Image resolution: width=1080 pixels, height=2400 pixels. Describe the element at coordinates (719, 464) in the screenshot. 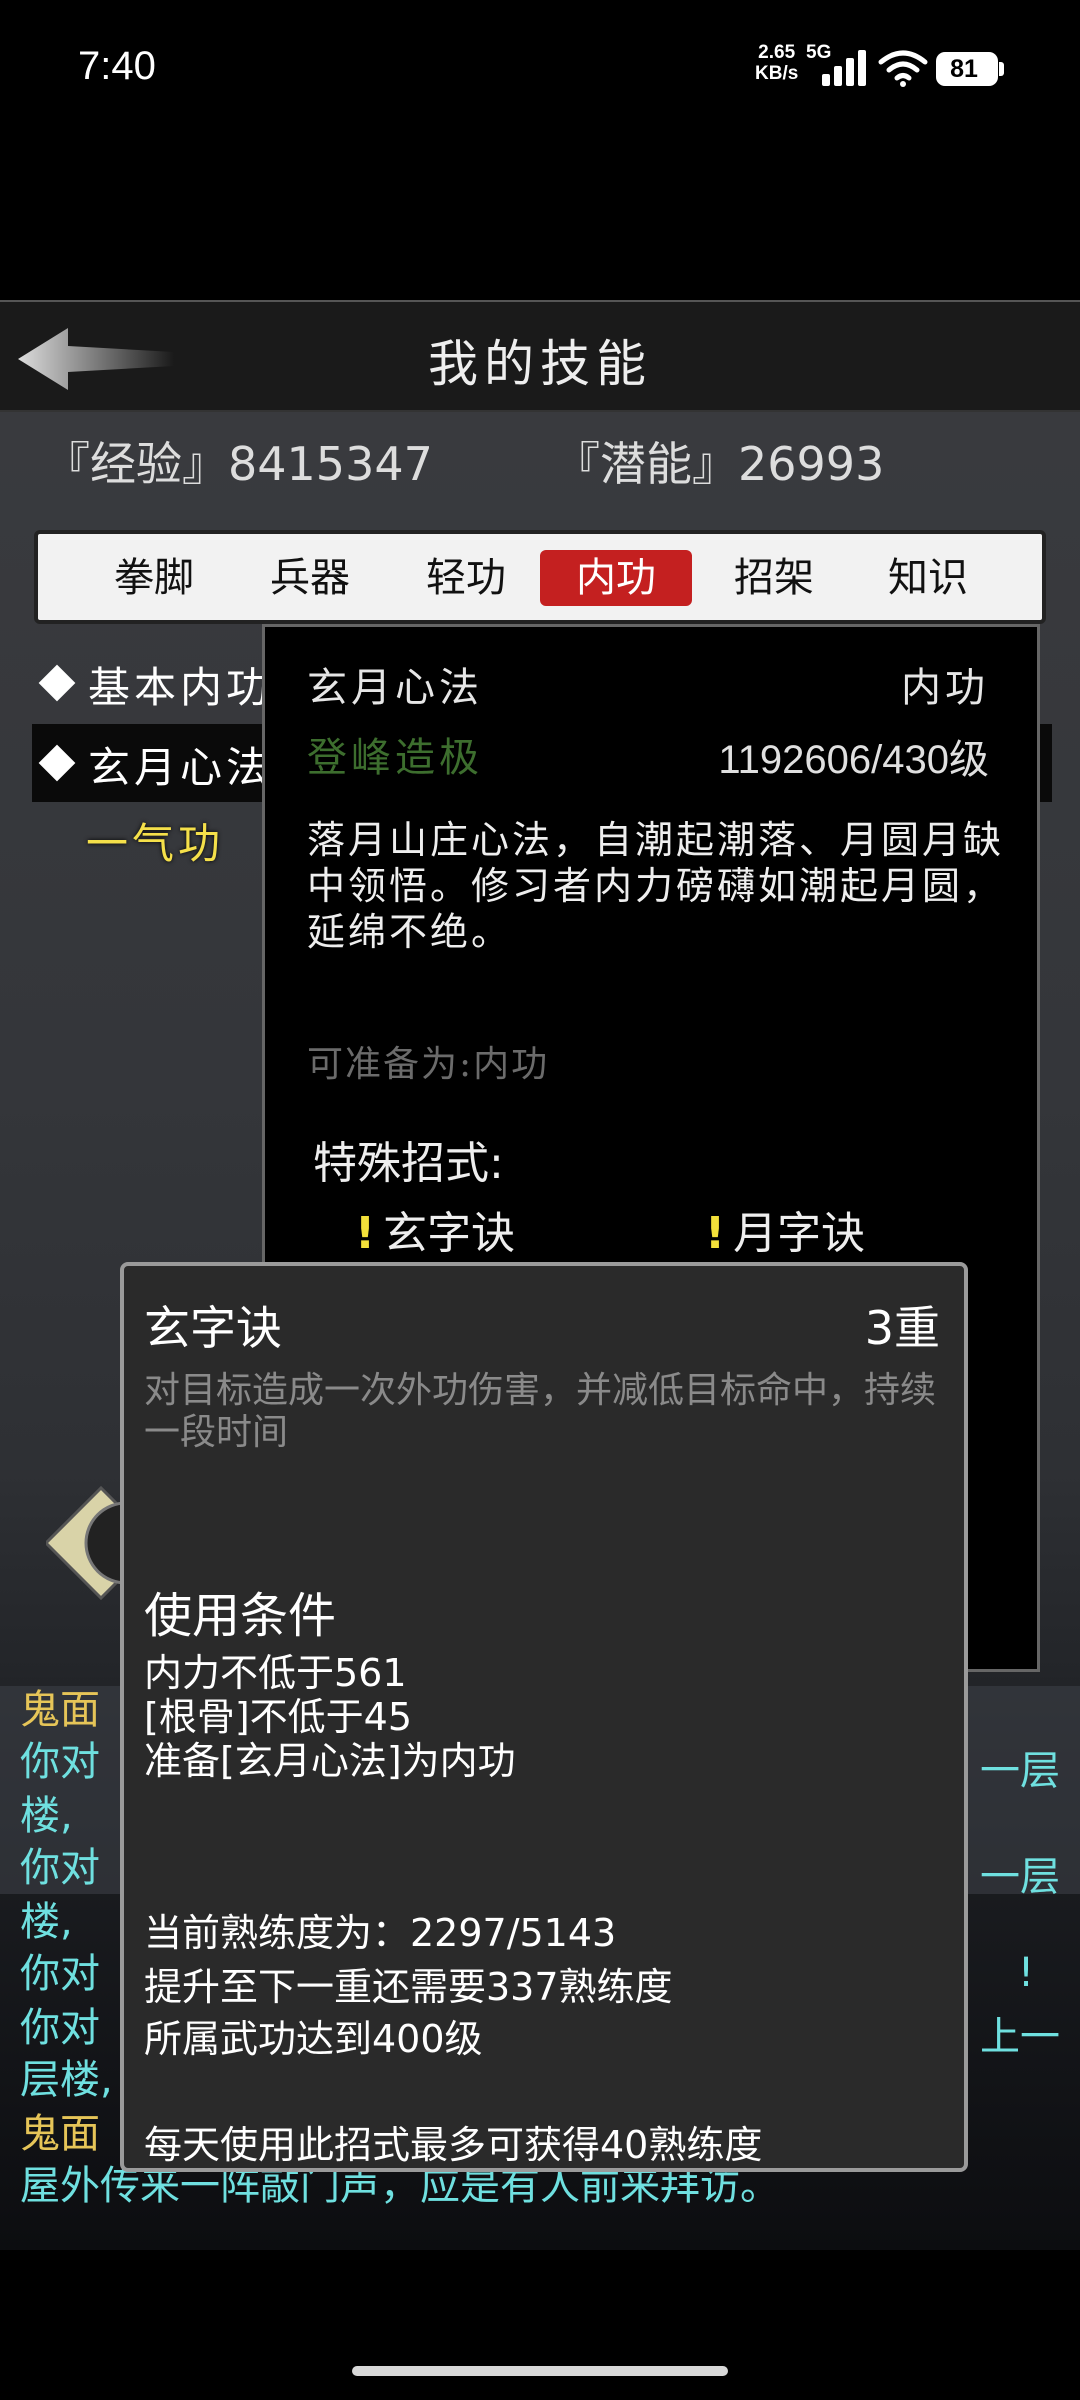

I see `potential-stat: 『潜能』26993` at that location.